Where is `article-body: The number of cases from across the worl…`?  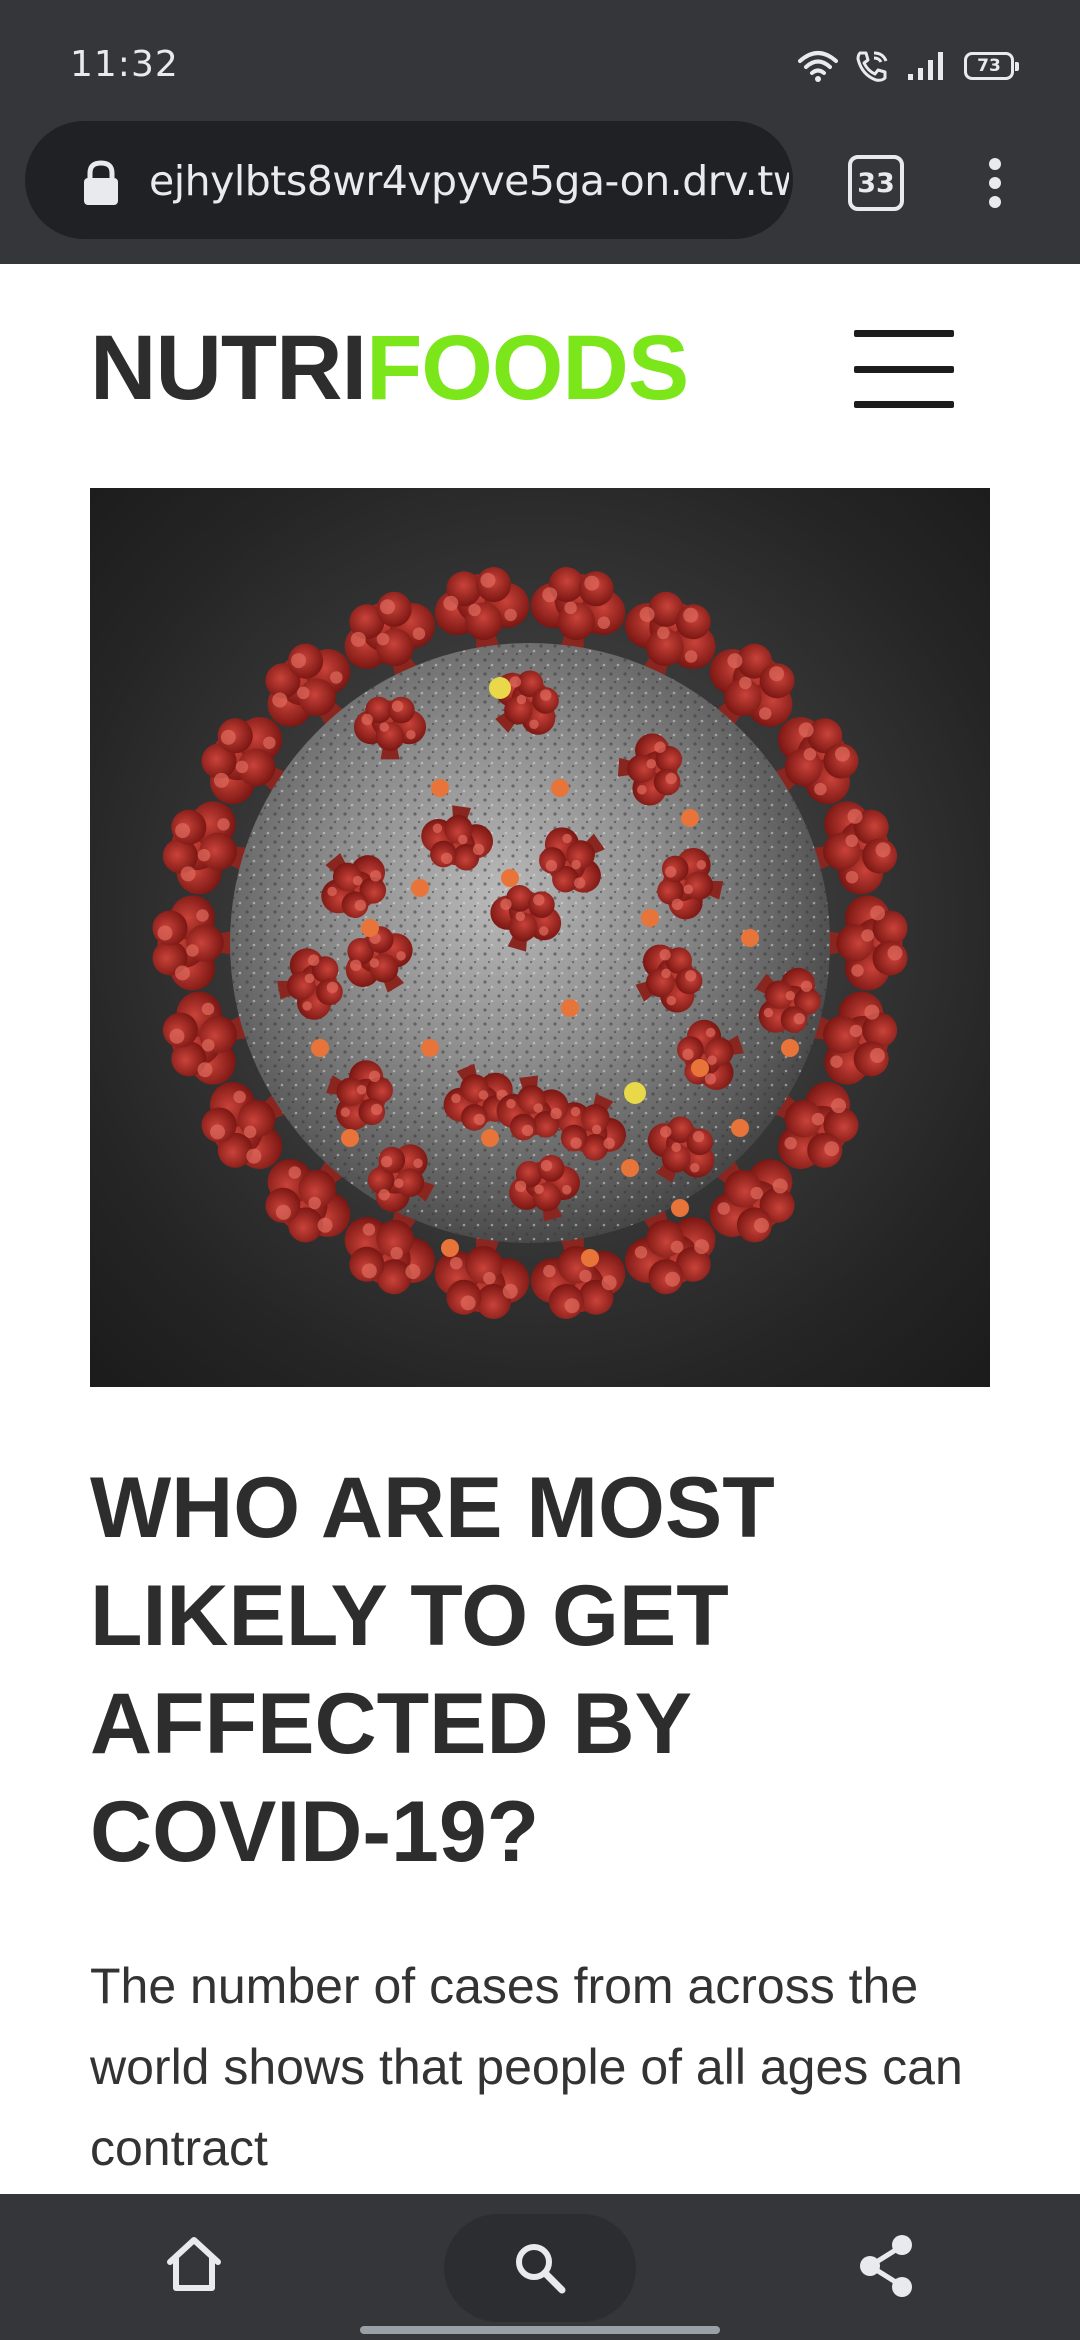
article-body: The number of cases from across the worl… is located at coordinates (526, 2067).